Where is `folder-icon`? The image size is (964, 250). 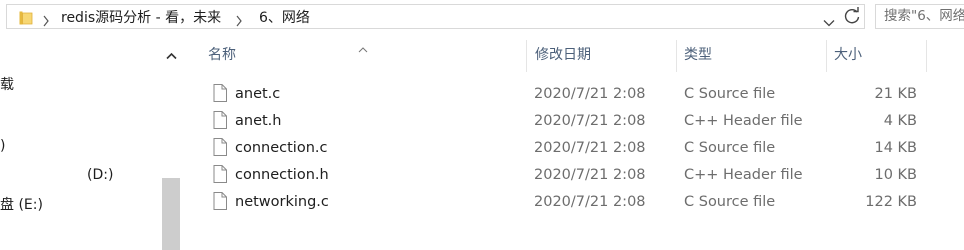 folder-icon is located at coordinates (26, 19).